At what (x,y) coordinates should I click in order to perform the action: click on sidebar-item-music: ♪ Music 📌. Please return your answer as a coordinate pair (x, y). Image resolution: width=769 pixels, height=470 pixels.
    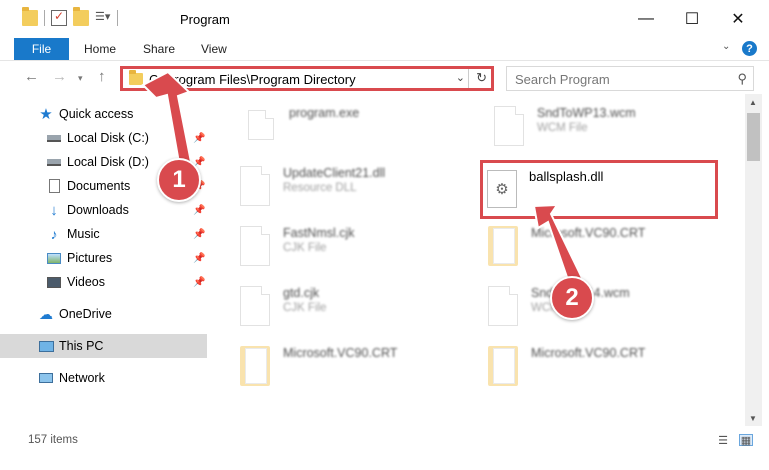
    Looking at the image, I should click on (103, 234).